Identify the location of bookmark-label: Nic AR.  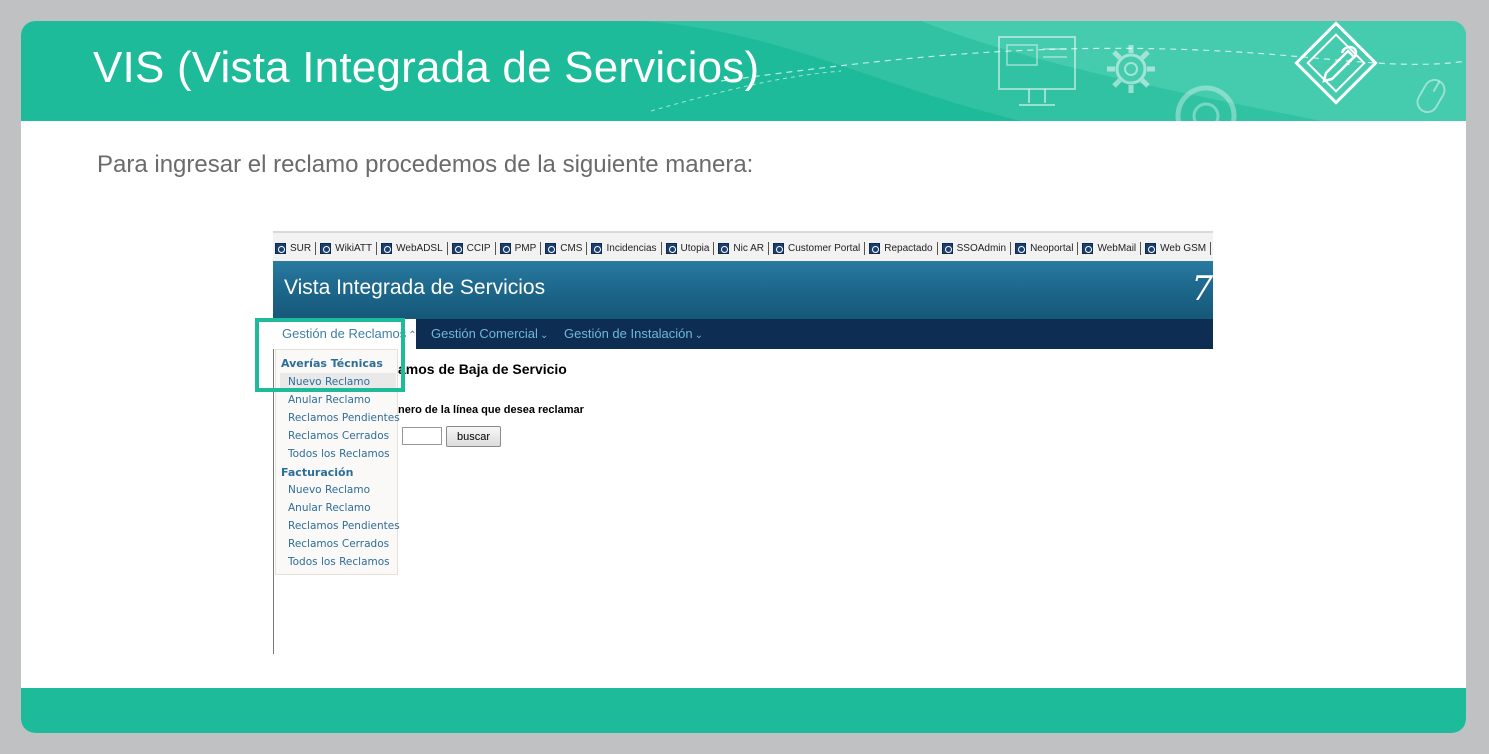
(748, 248).